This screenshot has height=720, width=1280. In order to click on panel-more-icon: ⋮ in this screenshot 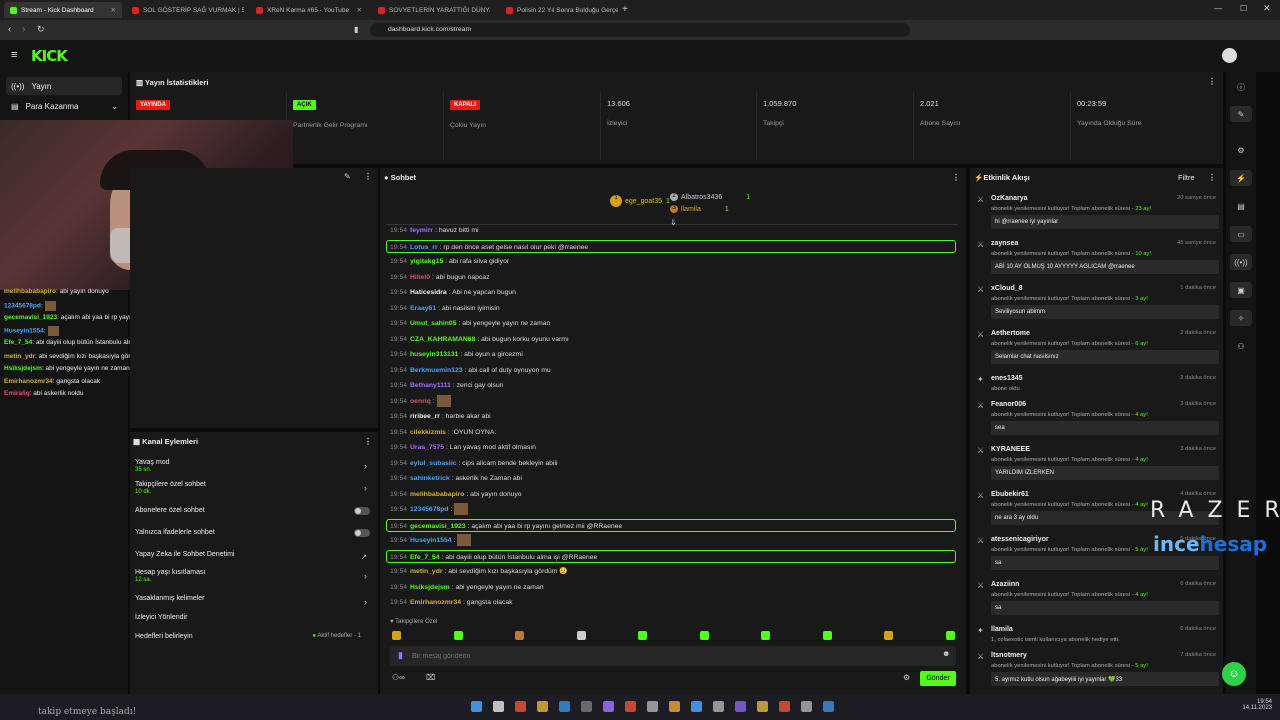, I will do `click(368, 176)`.